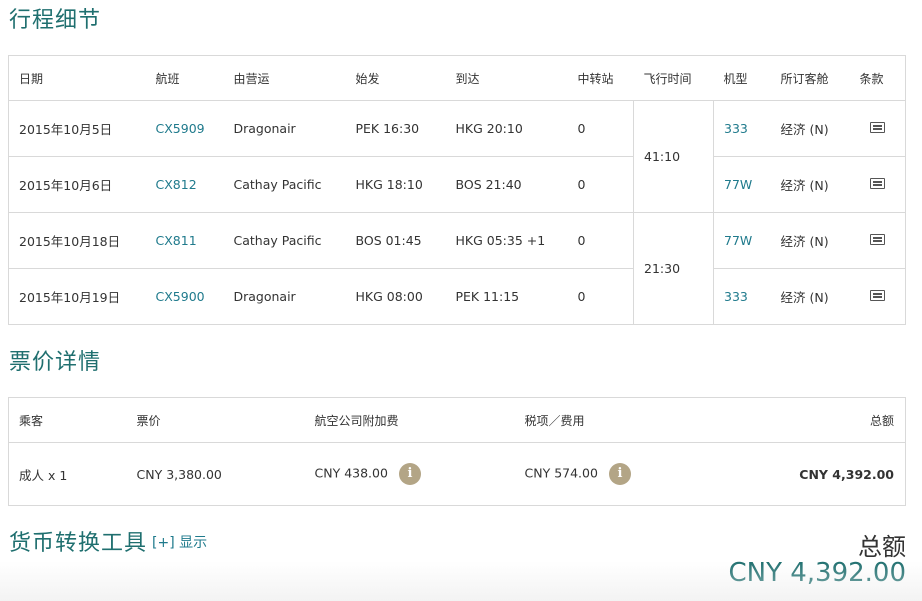  Describe the element at coordinates (77, 78) in the screenshot. I see `header-date: 日期` at that location.